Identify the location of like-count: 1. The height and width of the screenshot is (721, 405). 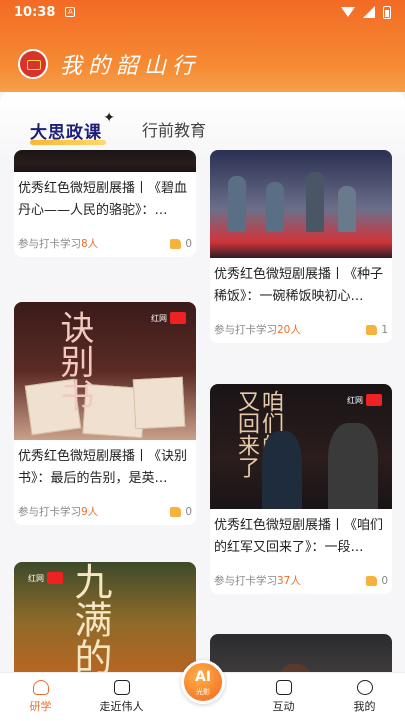
(384, 329).